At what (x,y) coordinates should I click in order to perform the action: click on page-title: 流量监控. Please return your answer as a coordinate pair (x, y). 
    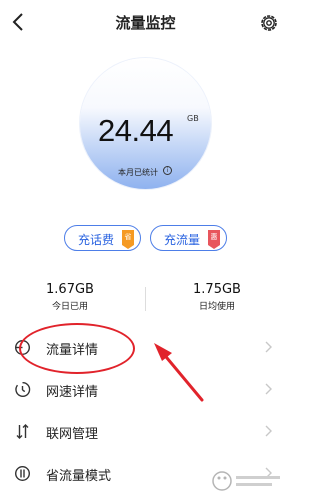
    Looking at the image, I should click on (145, 23).